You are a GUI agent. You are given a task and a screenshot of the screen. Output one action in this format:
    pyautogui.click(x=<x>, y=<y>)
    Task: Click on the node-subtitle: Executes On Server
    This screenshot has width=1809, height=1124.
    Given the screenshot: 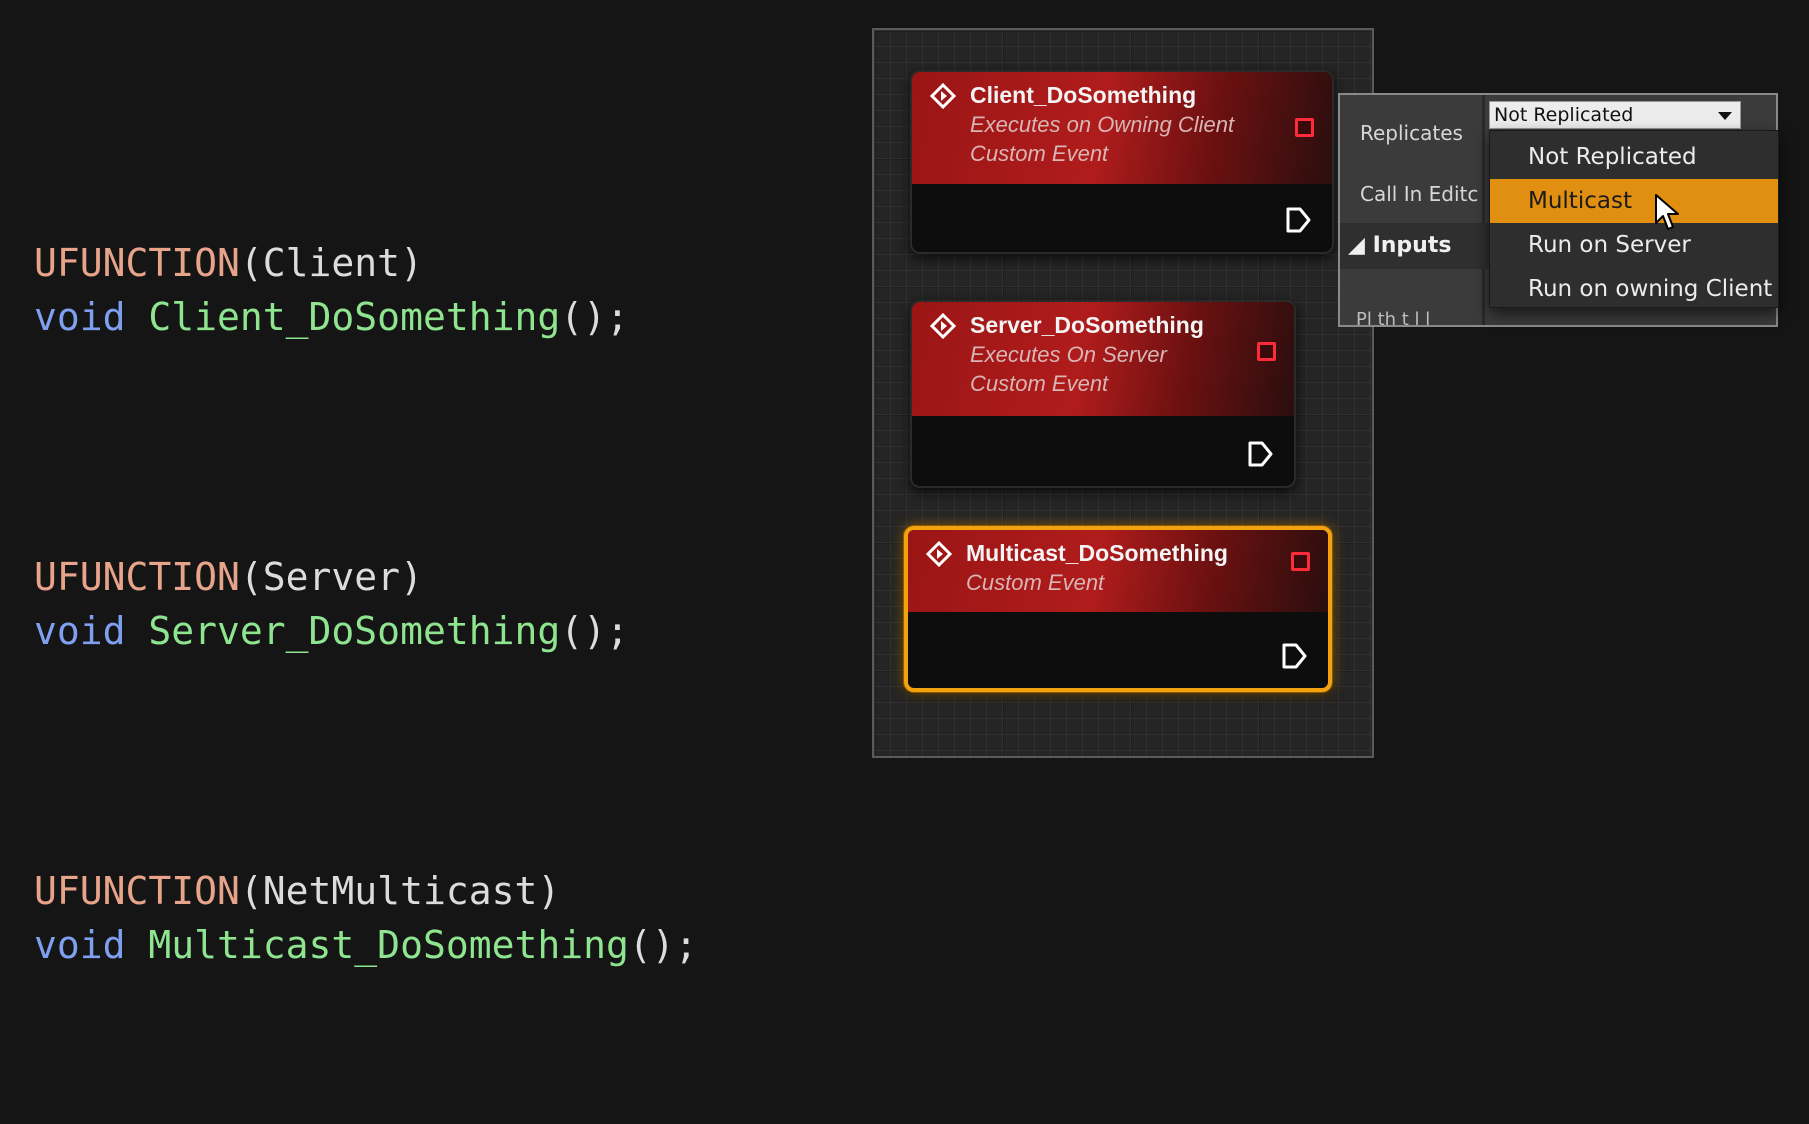 What is the action you would take?
    pyautogui.click(x=1068, y=354)
    